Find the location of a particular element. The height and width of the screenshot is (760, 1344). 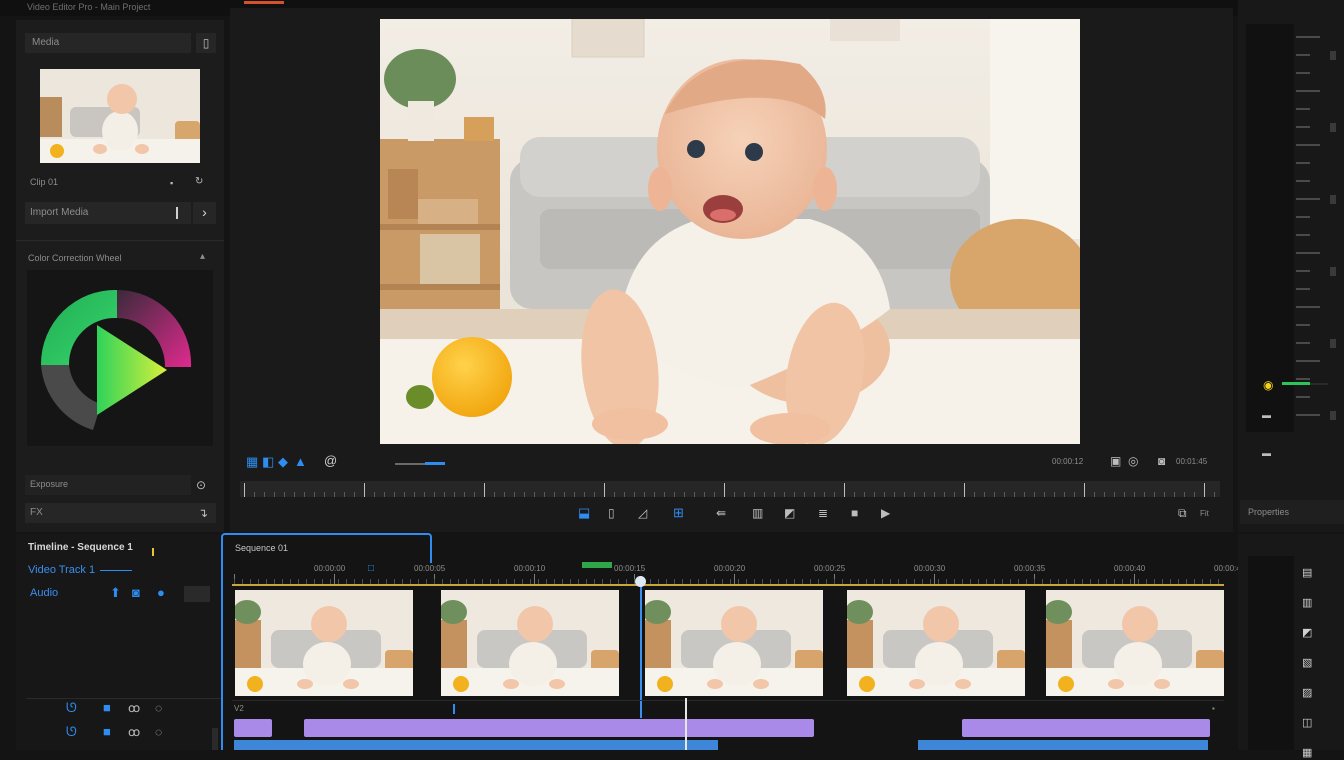

track-label: Video Track 1 is located at coordinates (61, 570).